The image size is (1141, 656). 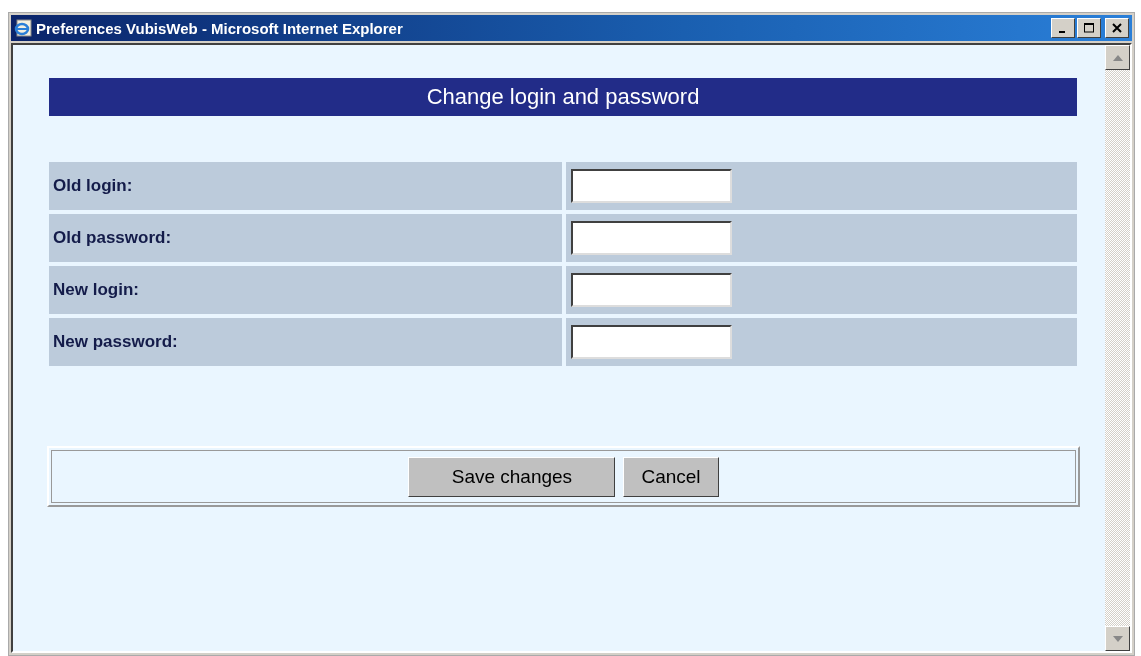 I want to click on close-icon, so click(x=1117, y=28).